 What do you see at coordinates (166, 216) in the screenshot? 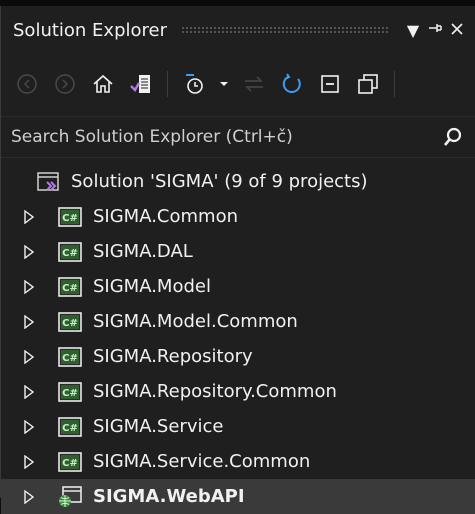
I see `project-label: SIGMA.Common` at bounding box center [166, 216].